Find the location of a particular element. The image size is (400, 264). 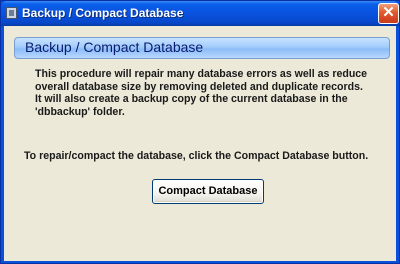

section-title: Backup / Compact Database is located at coordinates (114, 47).